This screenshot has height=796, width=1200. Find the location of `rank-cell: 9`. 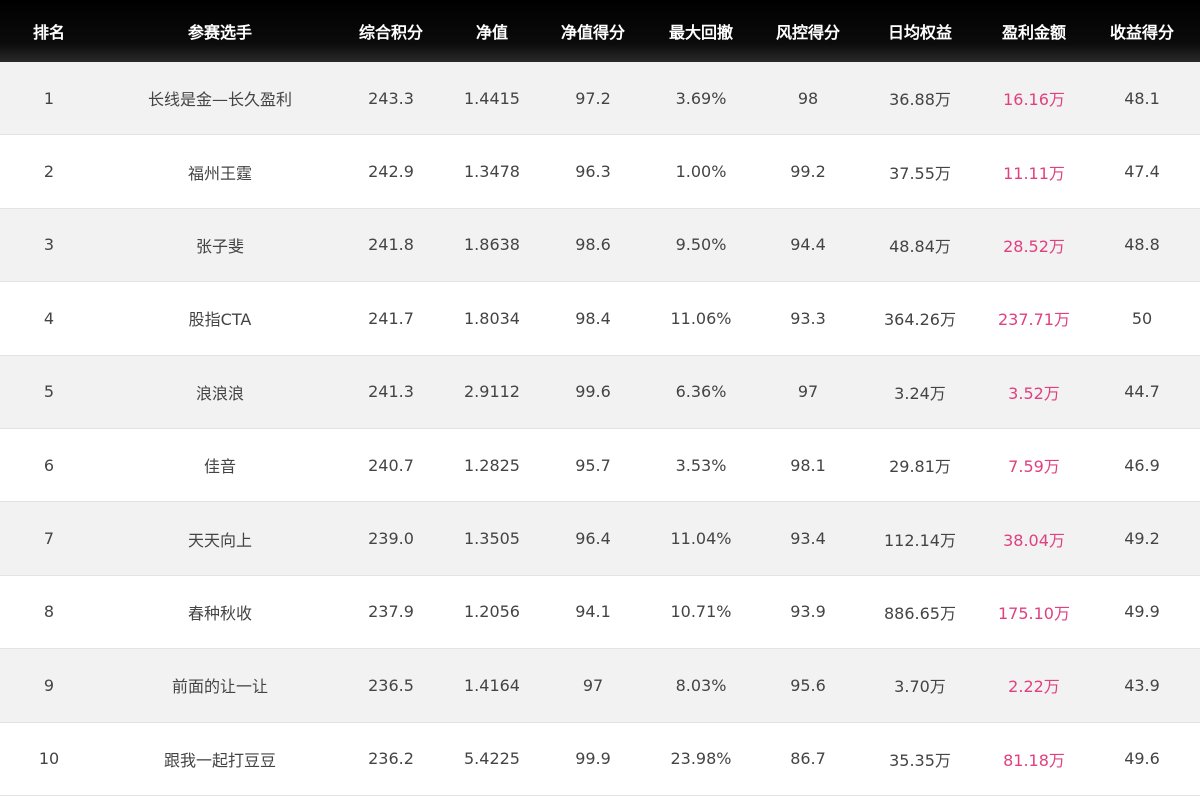

rank-cell: 9 is located at coordinates (49, 685).